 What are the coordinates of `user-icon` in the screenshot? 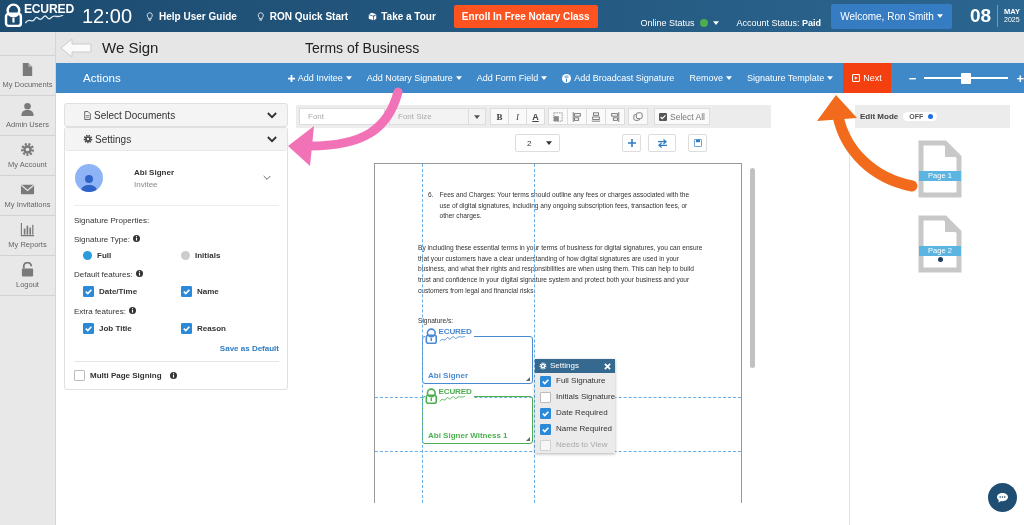 It's located at (27, 109).